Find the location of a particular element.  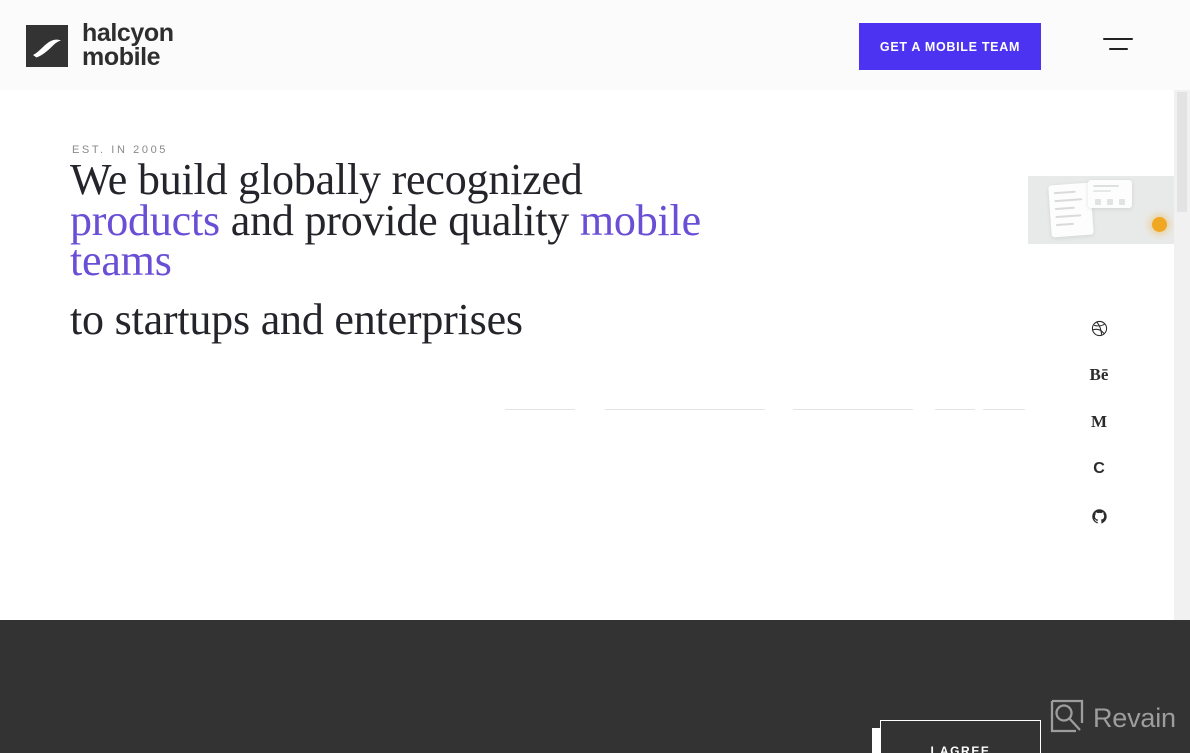

revain-logo-icon is located at coordinates (1067, 718).